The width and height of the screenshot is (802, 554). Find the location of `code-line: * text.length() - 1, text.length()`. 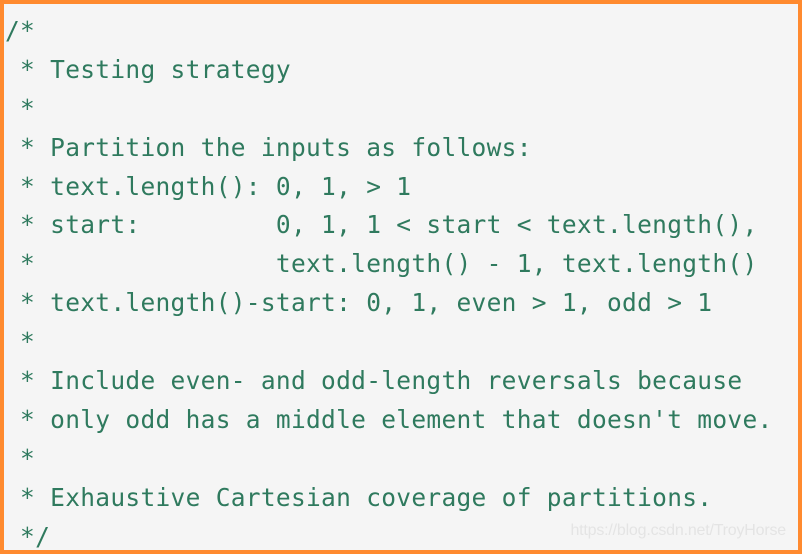

code-line: * text.length() - 1, text.length() is located at coordinates (381, 264).